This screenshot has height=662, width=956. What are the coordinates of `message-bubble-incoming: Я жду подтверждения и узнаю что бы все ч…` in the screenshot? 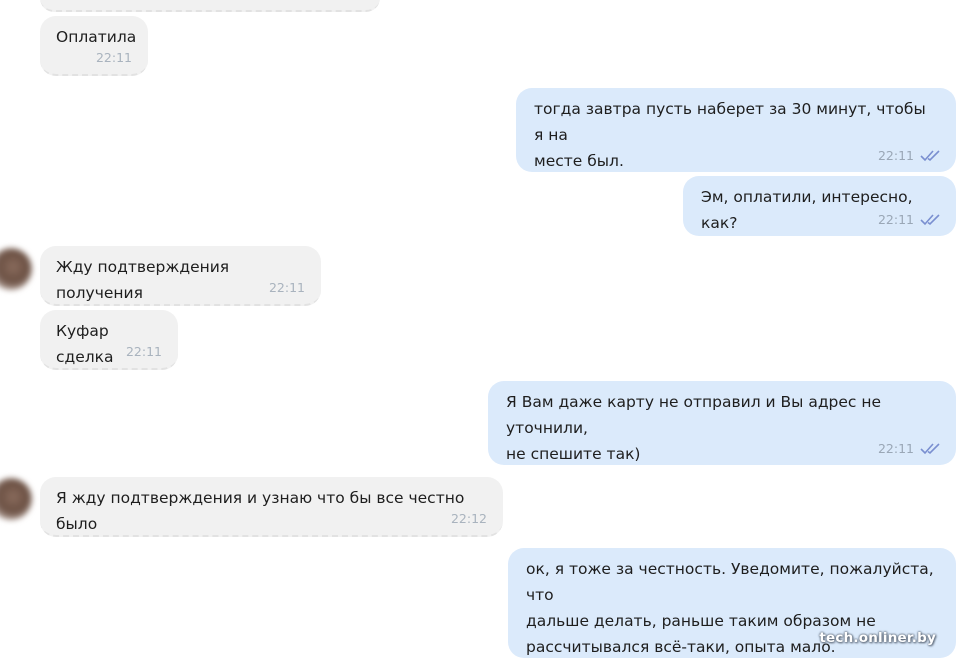 It's located at (271, 507).